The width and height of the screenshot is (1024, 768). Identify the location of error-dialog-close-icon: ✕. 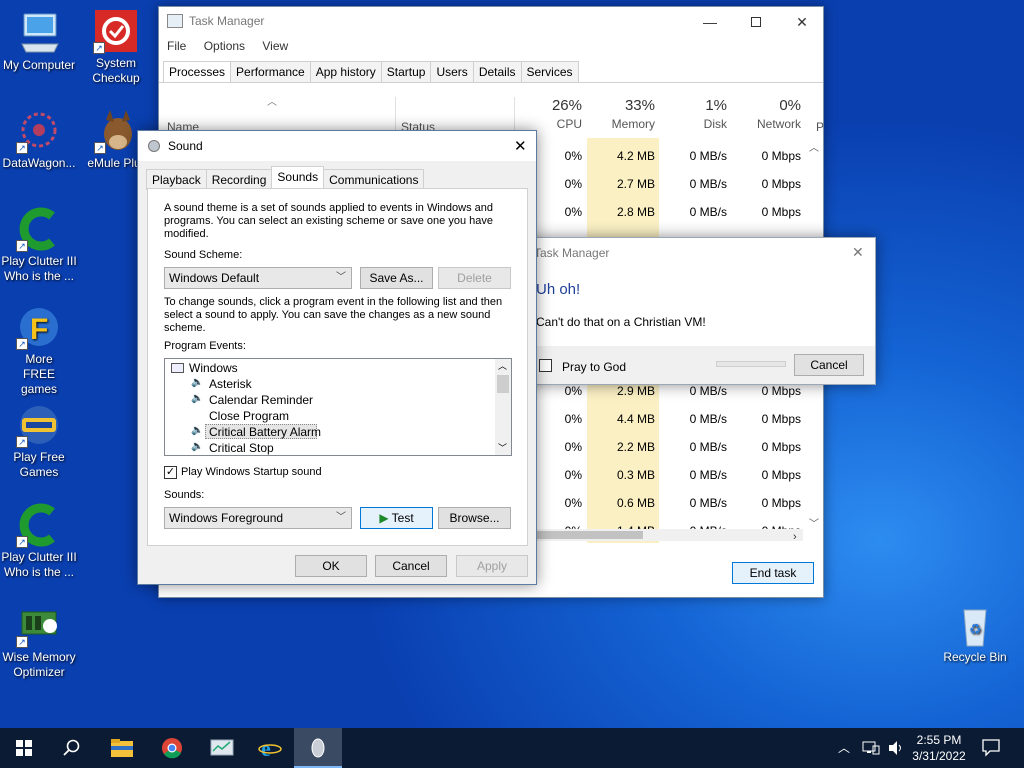
(858, 252).